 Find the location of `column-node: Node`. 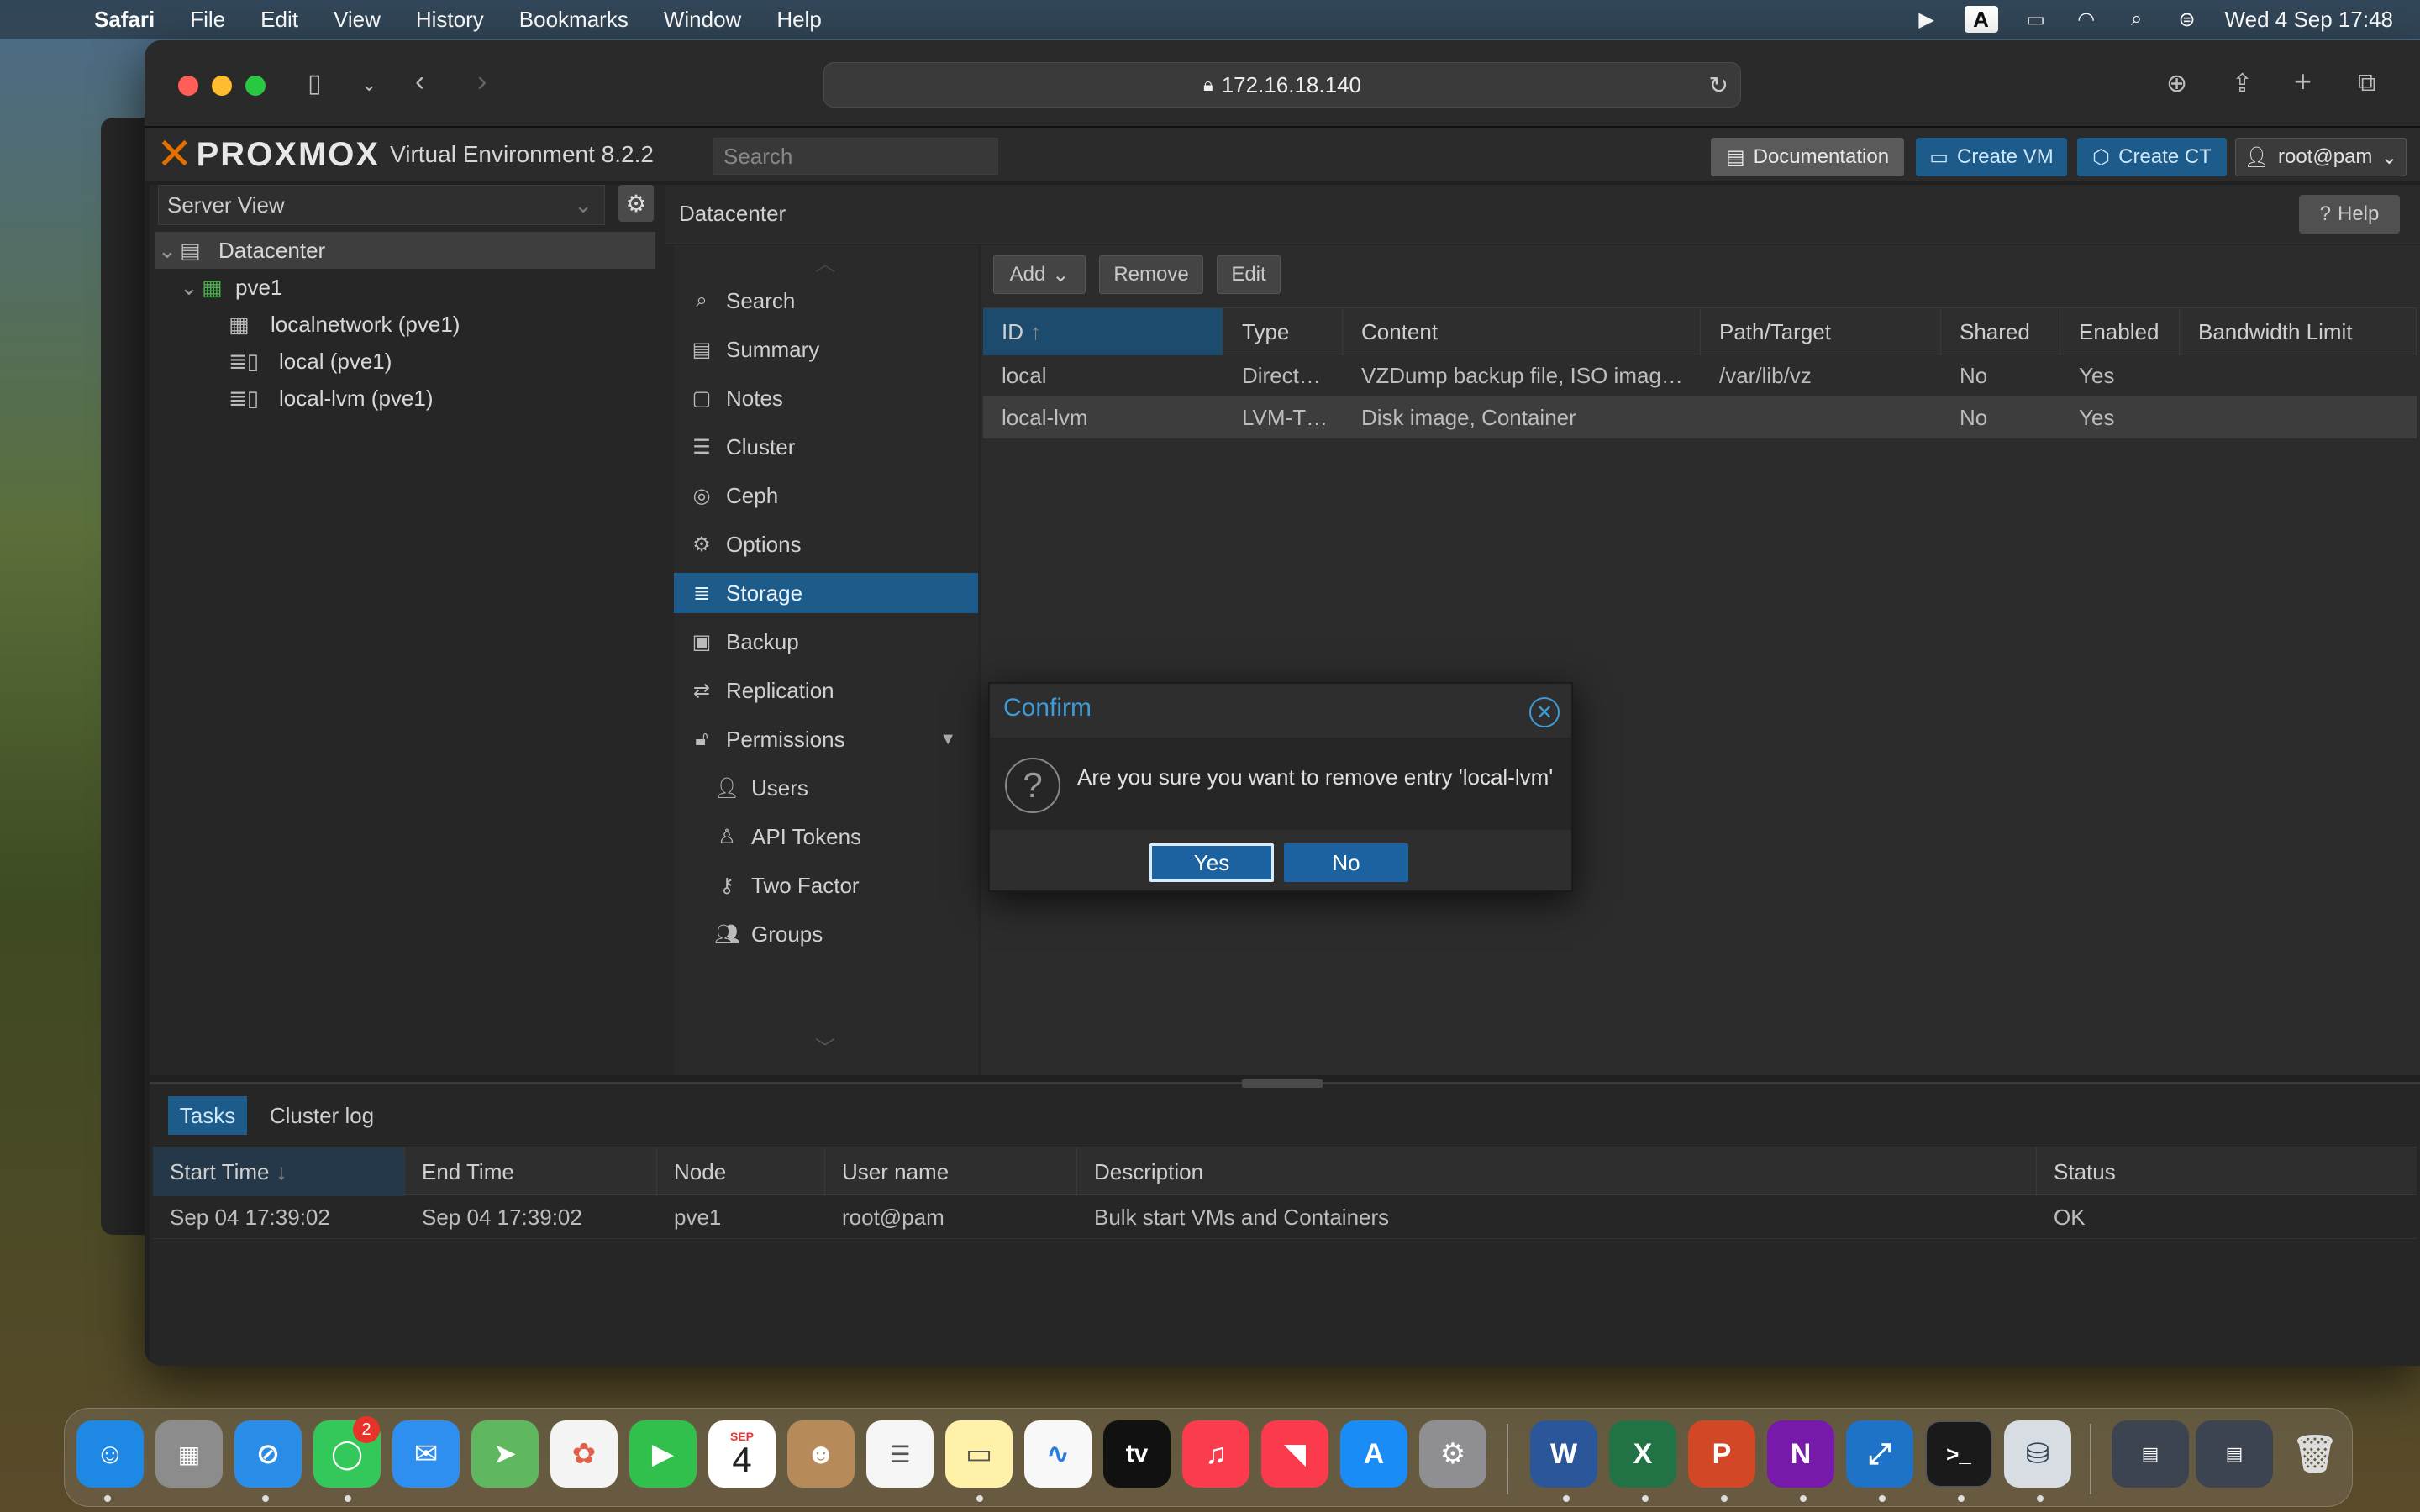

column-node: Node is located at coordinates (741, 1171).